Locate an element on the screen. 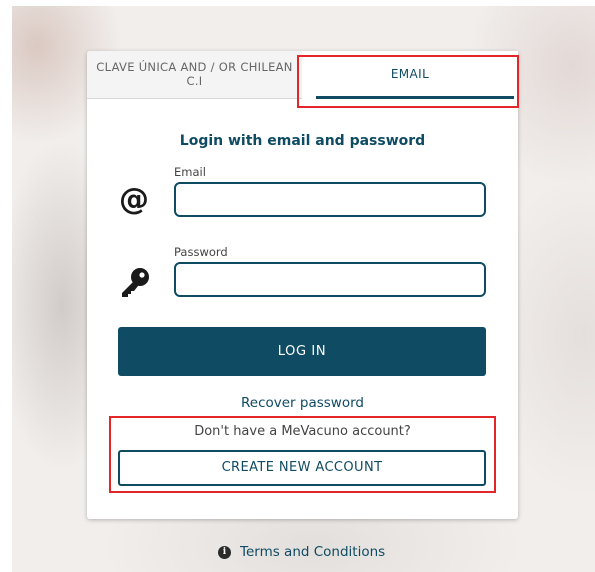 The image size is (595, 572). terms-label: Terms and Conditions is located at coordinates (313, 552).